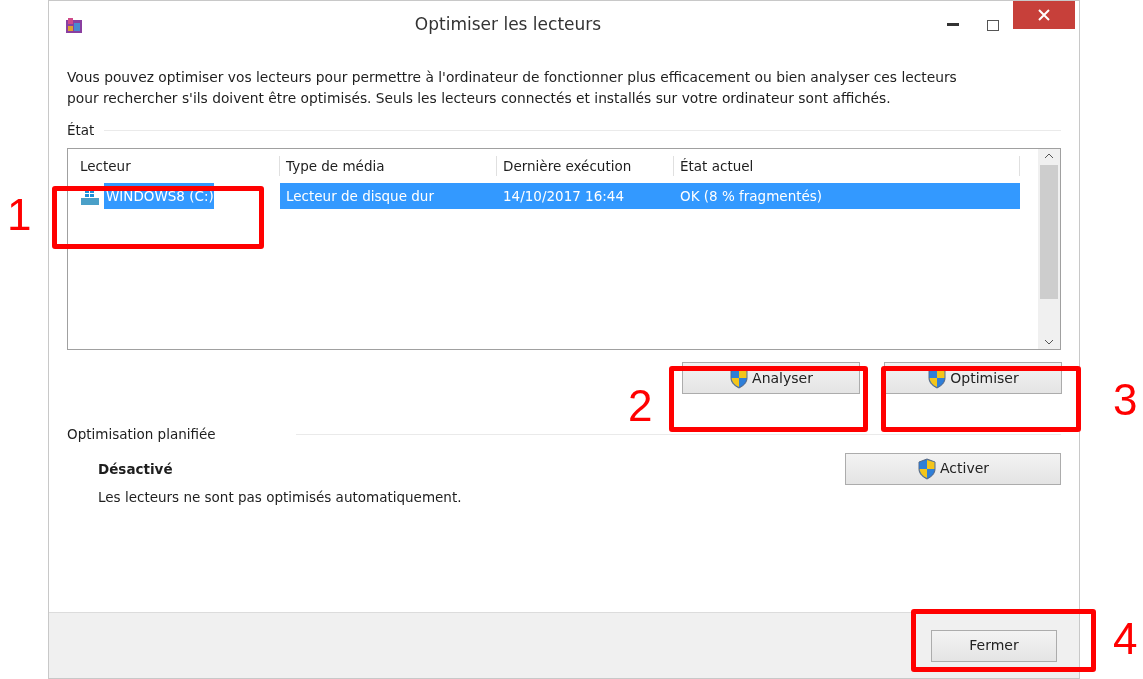  Describe the element at coordinates (585, 196) in the screenshot. I see `table-cell: 14/10/2017 16:44` at that location.